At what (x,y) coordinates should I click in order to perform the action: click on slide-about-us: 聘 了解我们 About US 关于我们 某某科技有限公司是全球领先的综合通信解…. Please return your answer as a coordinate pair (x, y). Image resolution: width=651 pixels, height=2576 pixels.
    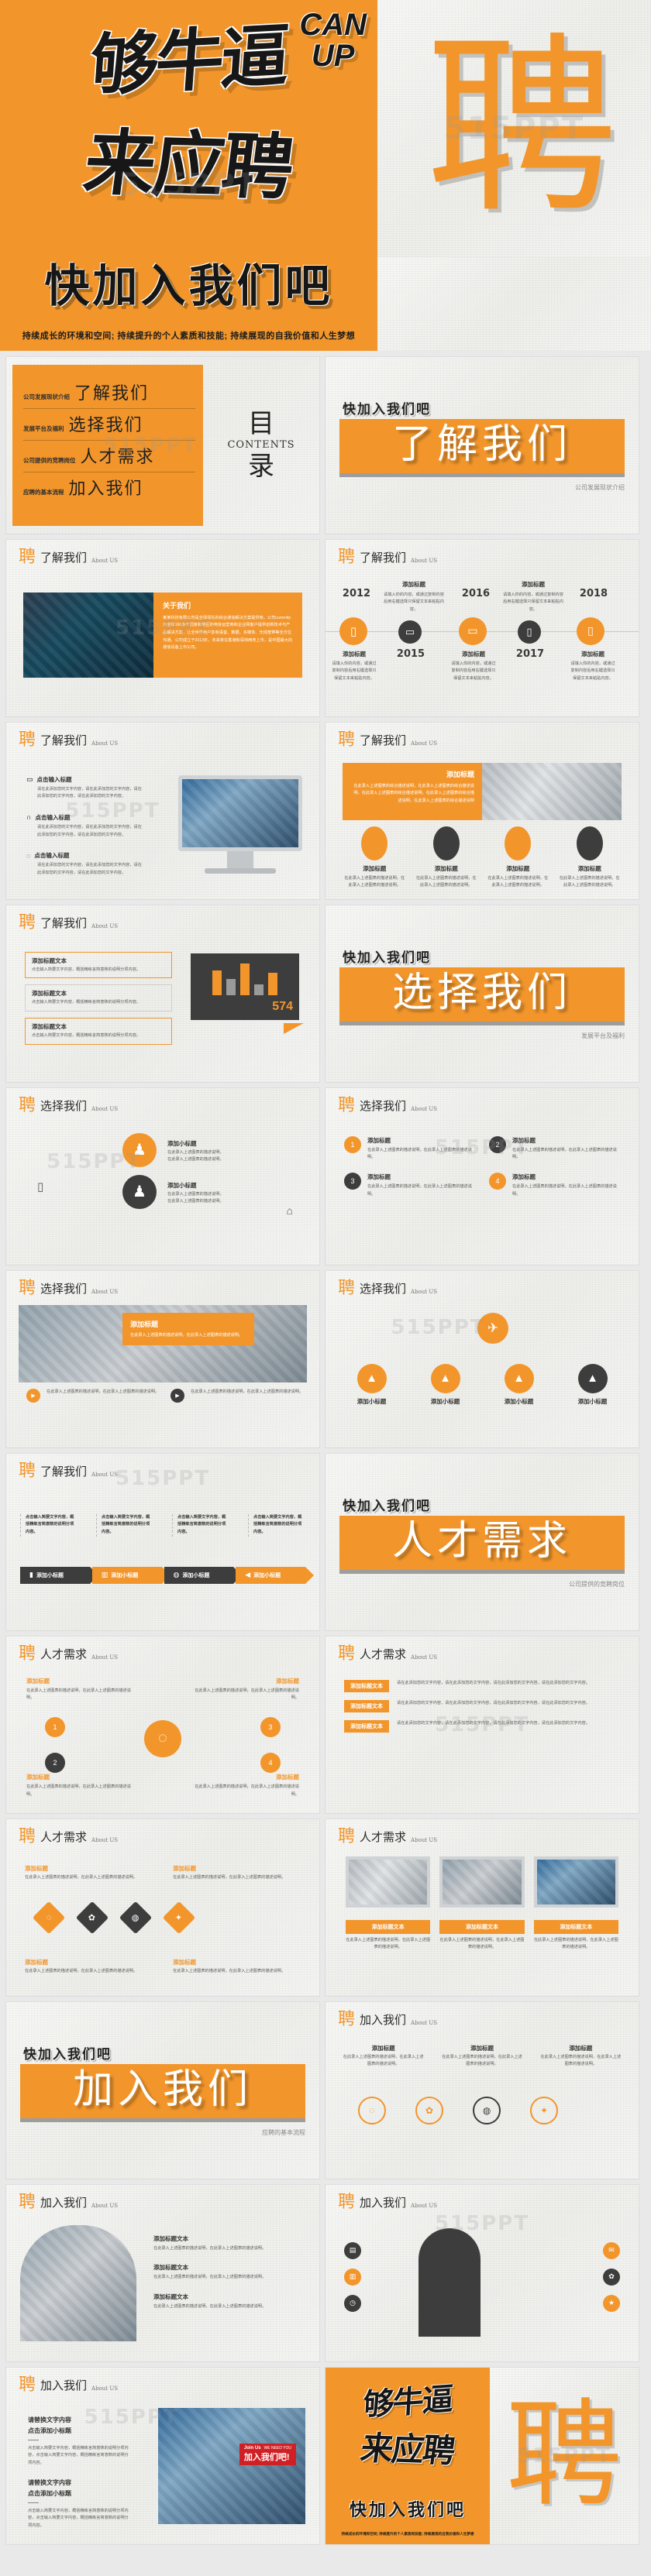
    Looking at the image, I should click on (162, 627).